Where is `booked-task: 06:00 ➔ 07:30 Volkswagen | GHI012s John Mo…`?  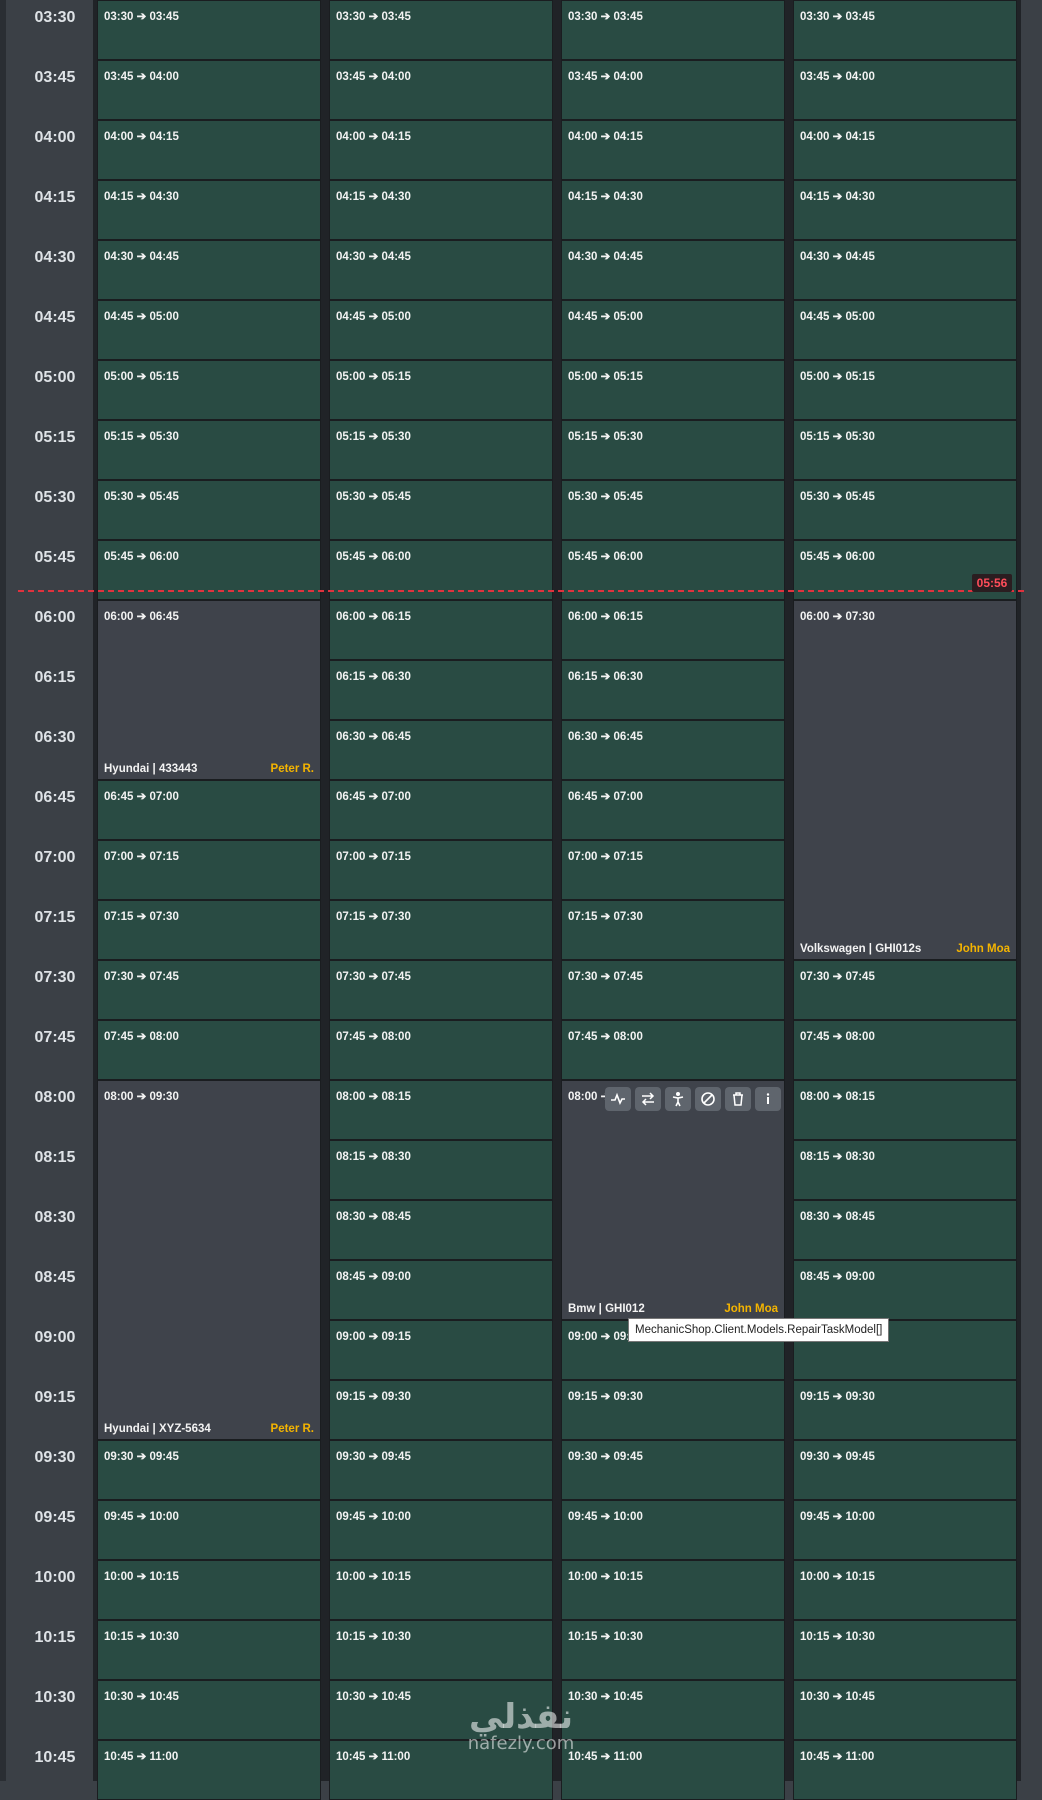
booked-task: 06:00 ➔ 07:30 Volkswagen | GHI012s John Mo… is located at coordinates (905, 780).